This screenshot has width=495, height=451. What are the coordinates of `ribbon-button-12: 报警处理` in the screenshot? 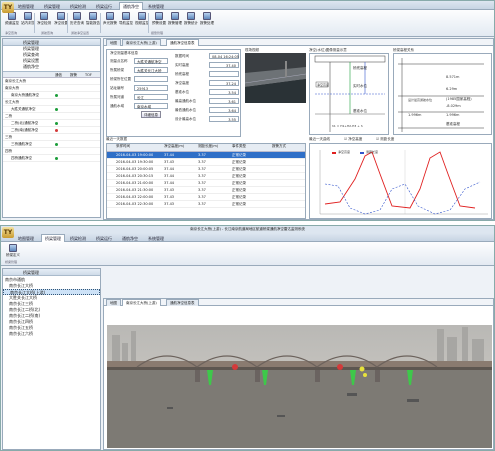 It's located at (207, 21).